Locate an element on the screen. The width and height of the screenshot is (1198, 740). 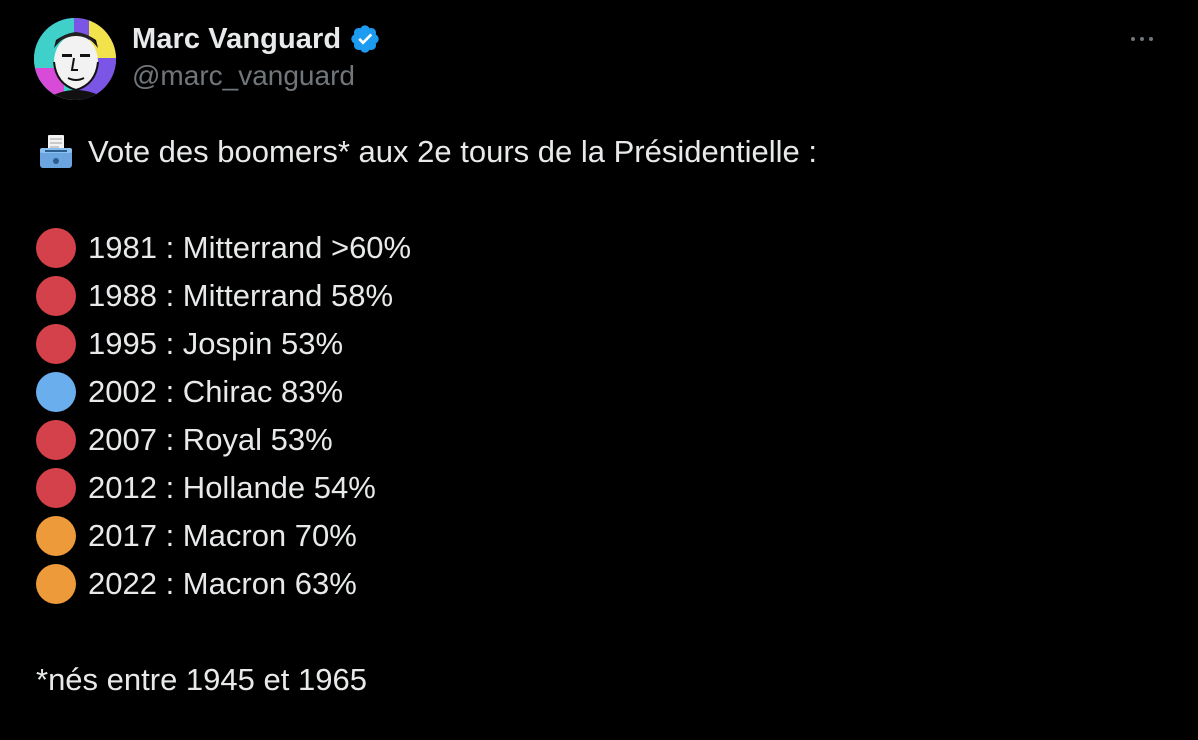
name-row: Marc Vanguard is located at coordinates (256, 39).